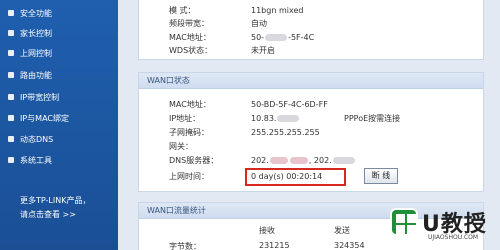 This screenshot has height=250, width=500. I want to click on sidebar-item-label: IP与MAC绑定, so click(45, 118).